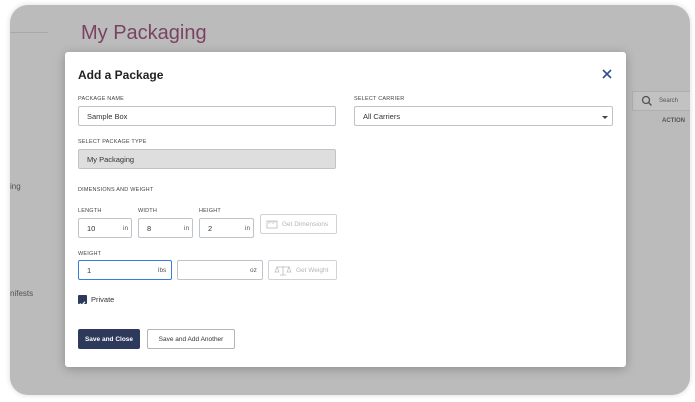  What do you see at coordinates (379, 99) in the screenshot?
I see `carrier-label: SELECT CARRIER` at bounding box center [379, 99].